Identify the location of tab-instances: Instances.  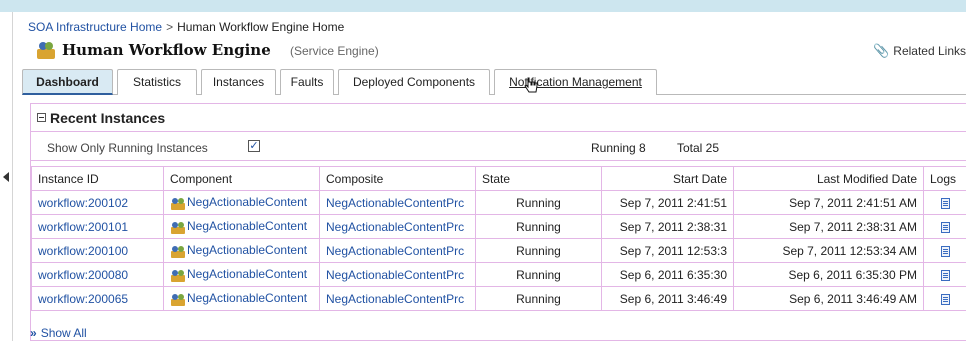
(238, 82).